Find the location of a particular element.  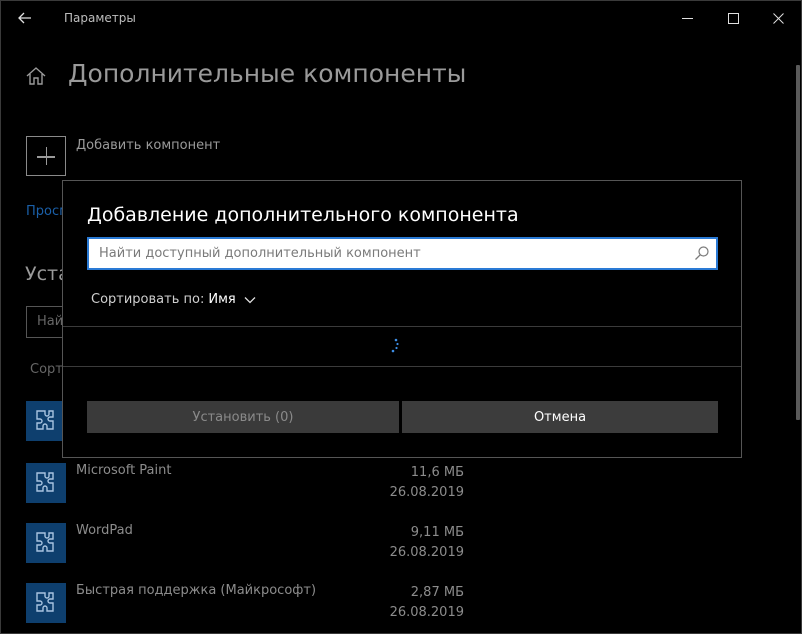

add-component-button is located at coordinates (46, 156).